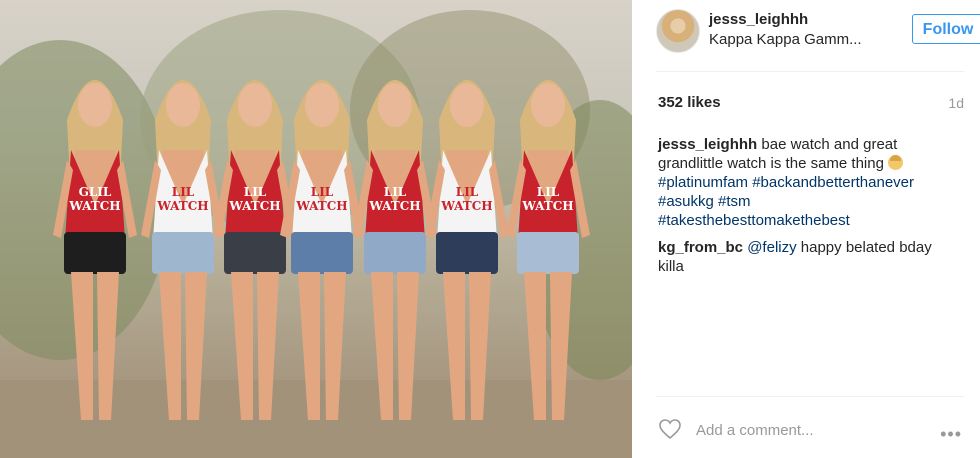  What do you see at coordinates (758, 19) in the screenshot?
I see `username: jesss_leighhh` at bounding box center [758, 19].